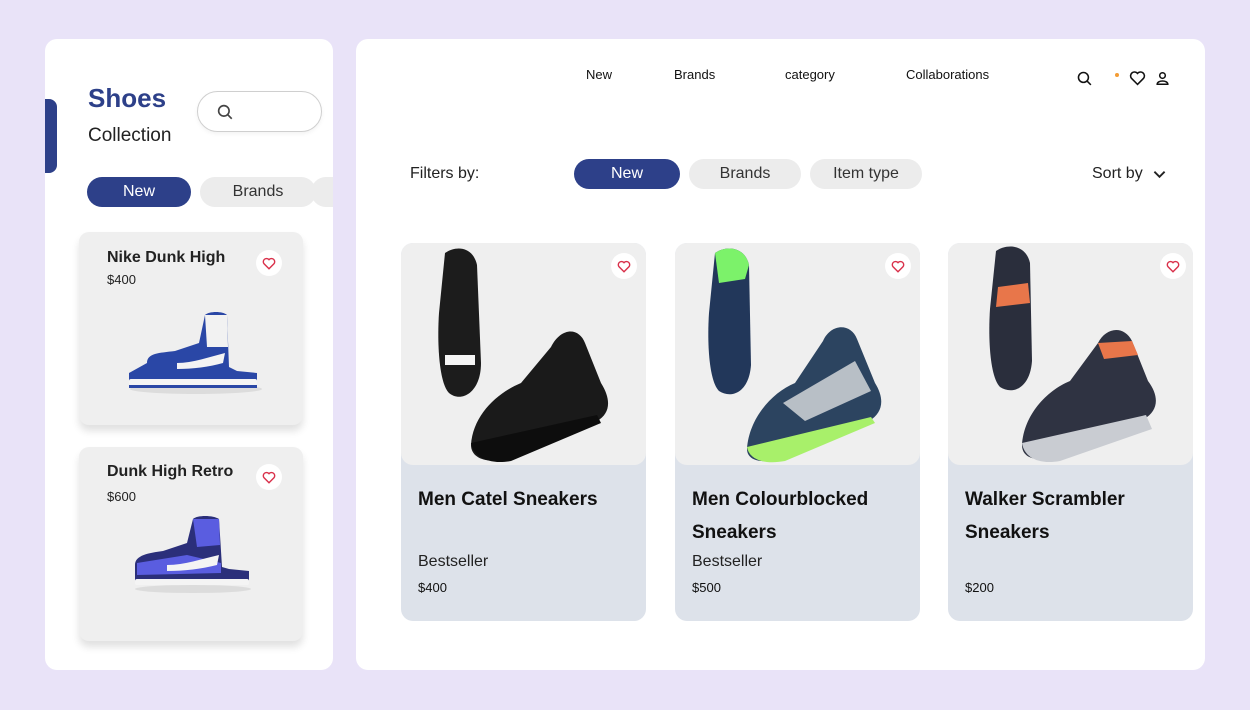 The image size is (1250, 710). I want to click on product-card: Men Catel Sneakers Bestseller $400, so click(523, 432).